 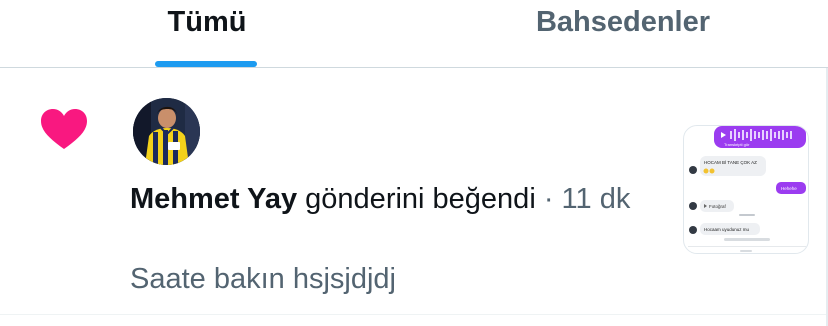 What do you see at coordinates (587, 199) in the screenshot?
I see `timestamp: · 11 dk` at bounding box center [587, 199].